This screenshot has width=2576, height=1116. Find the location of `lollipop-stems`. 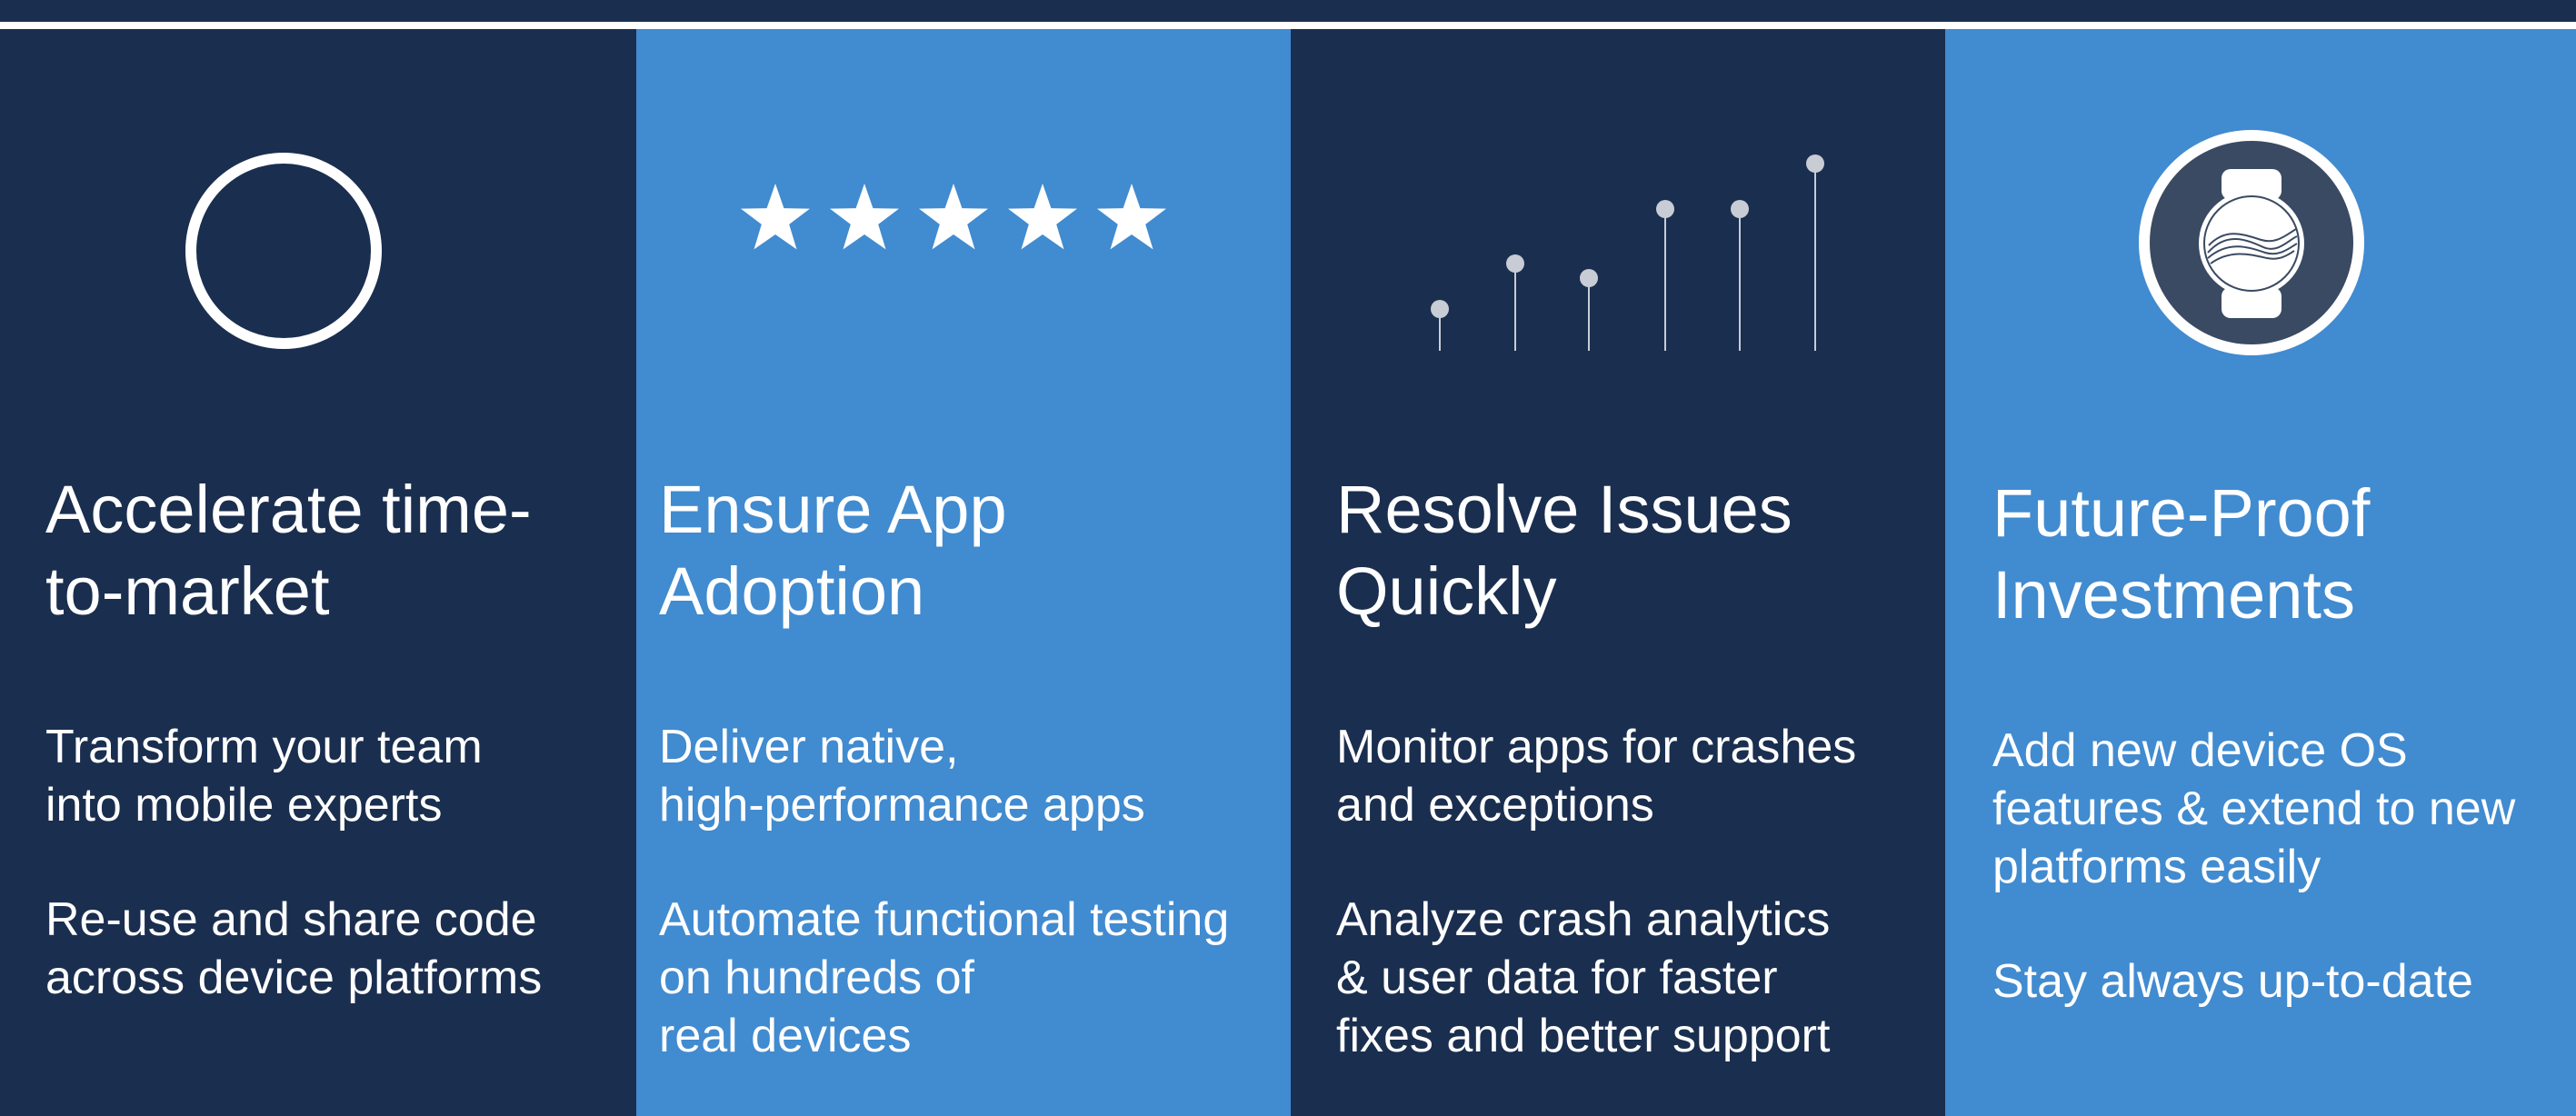

lollipop-stems is located at coordinates (1627, 257).